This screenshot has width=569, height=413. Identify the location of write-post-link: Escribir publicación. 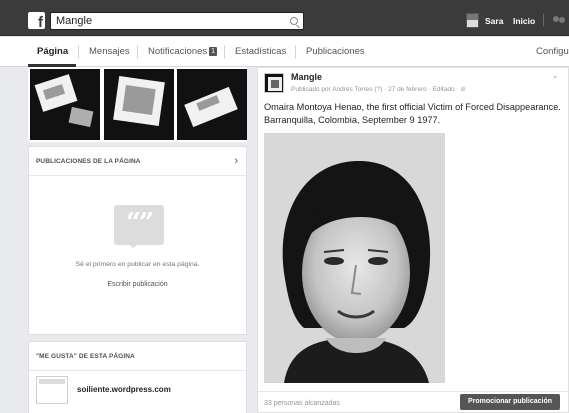
(137, 284).